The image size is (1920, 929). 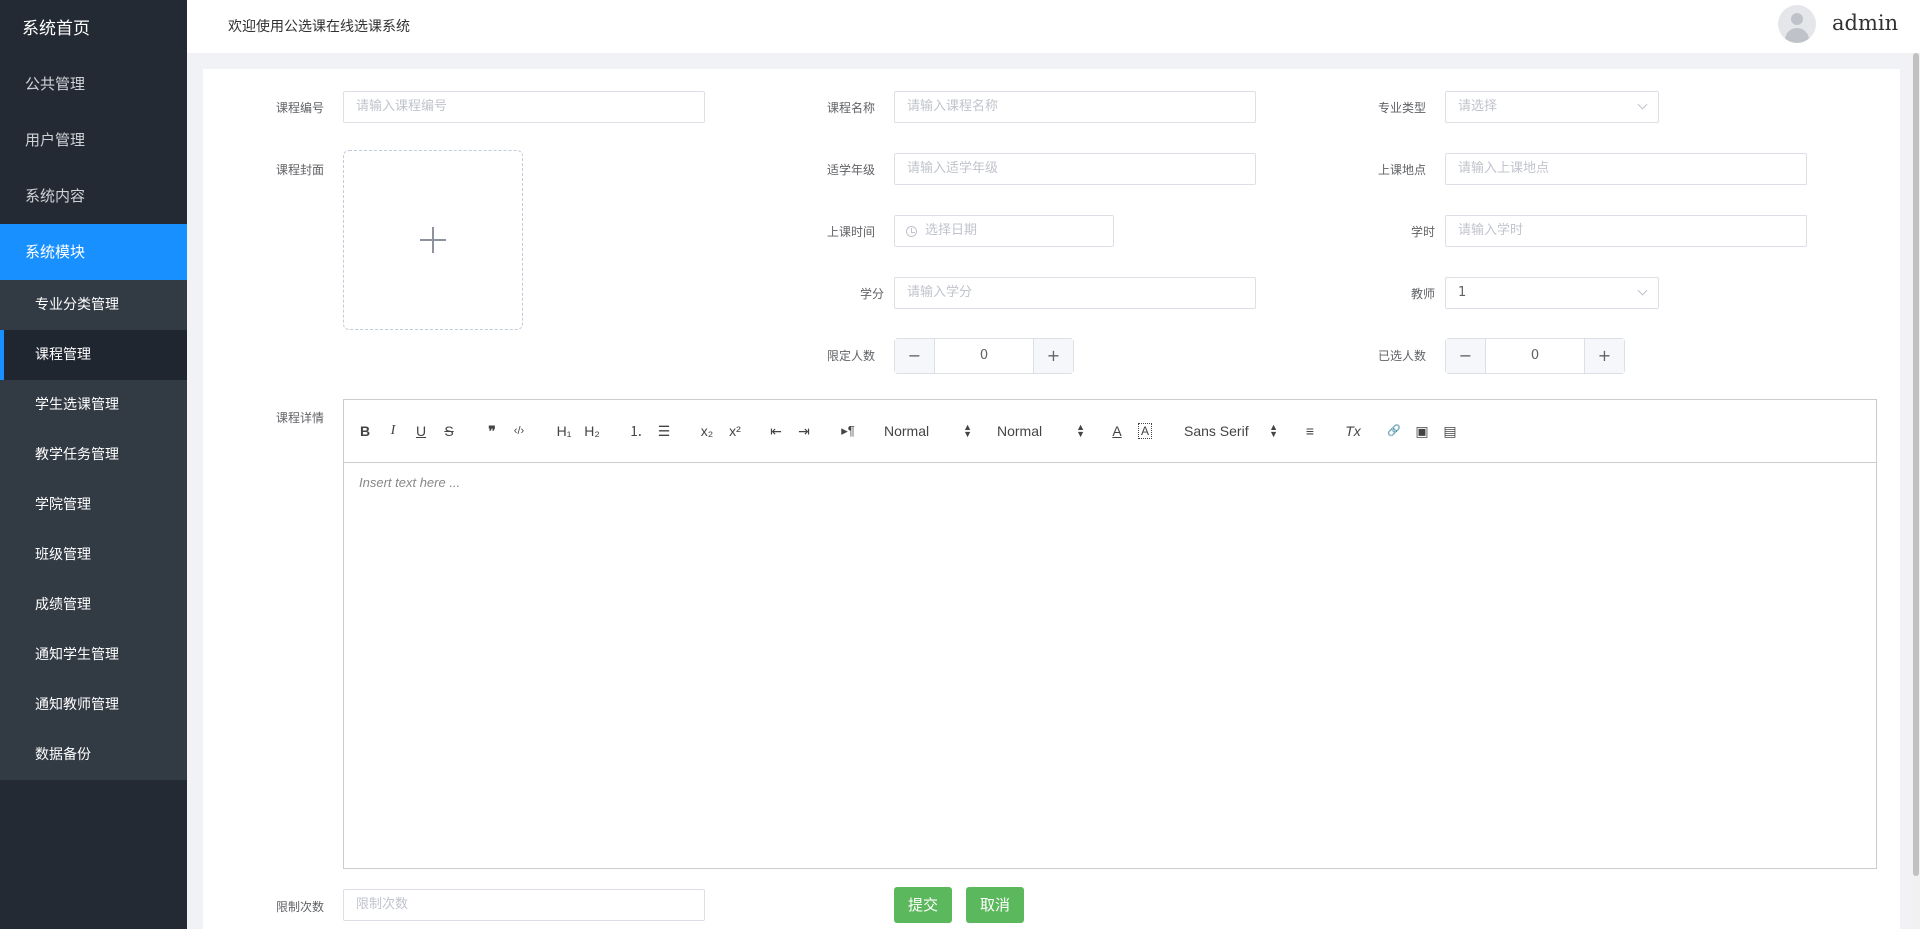 I want to click on bold-icon: B, so click(x=365, y=431).